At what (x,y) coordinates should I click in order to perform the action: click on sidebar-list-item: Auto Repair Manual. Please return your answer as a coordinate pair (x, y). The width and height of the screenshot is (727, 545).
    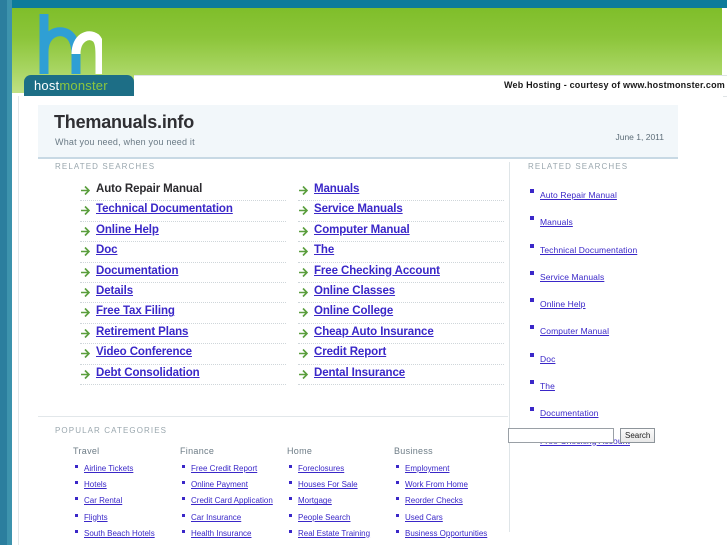
    Looking at the image, I should click on (609, 194).